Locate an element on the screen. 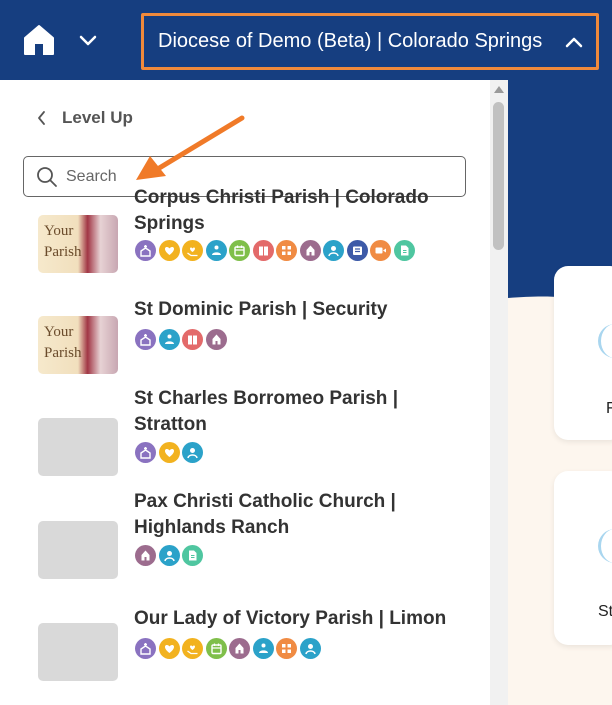 This screenshot has height=705, width=612. parish-name: Corpus Christi Parish | Colorado Springs is located at coordinates (281, 210).